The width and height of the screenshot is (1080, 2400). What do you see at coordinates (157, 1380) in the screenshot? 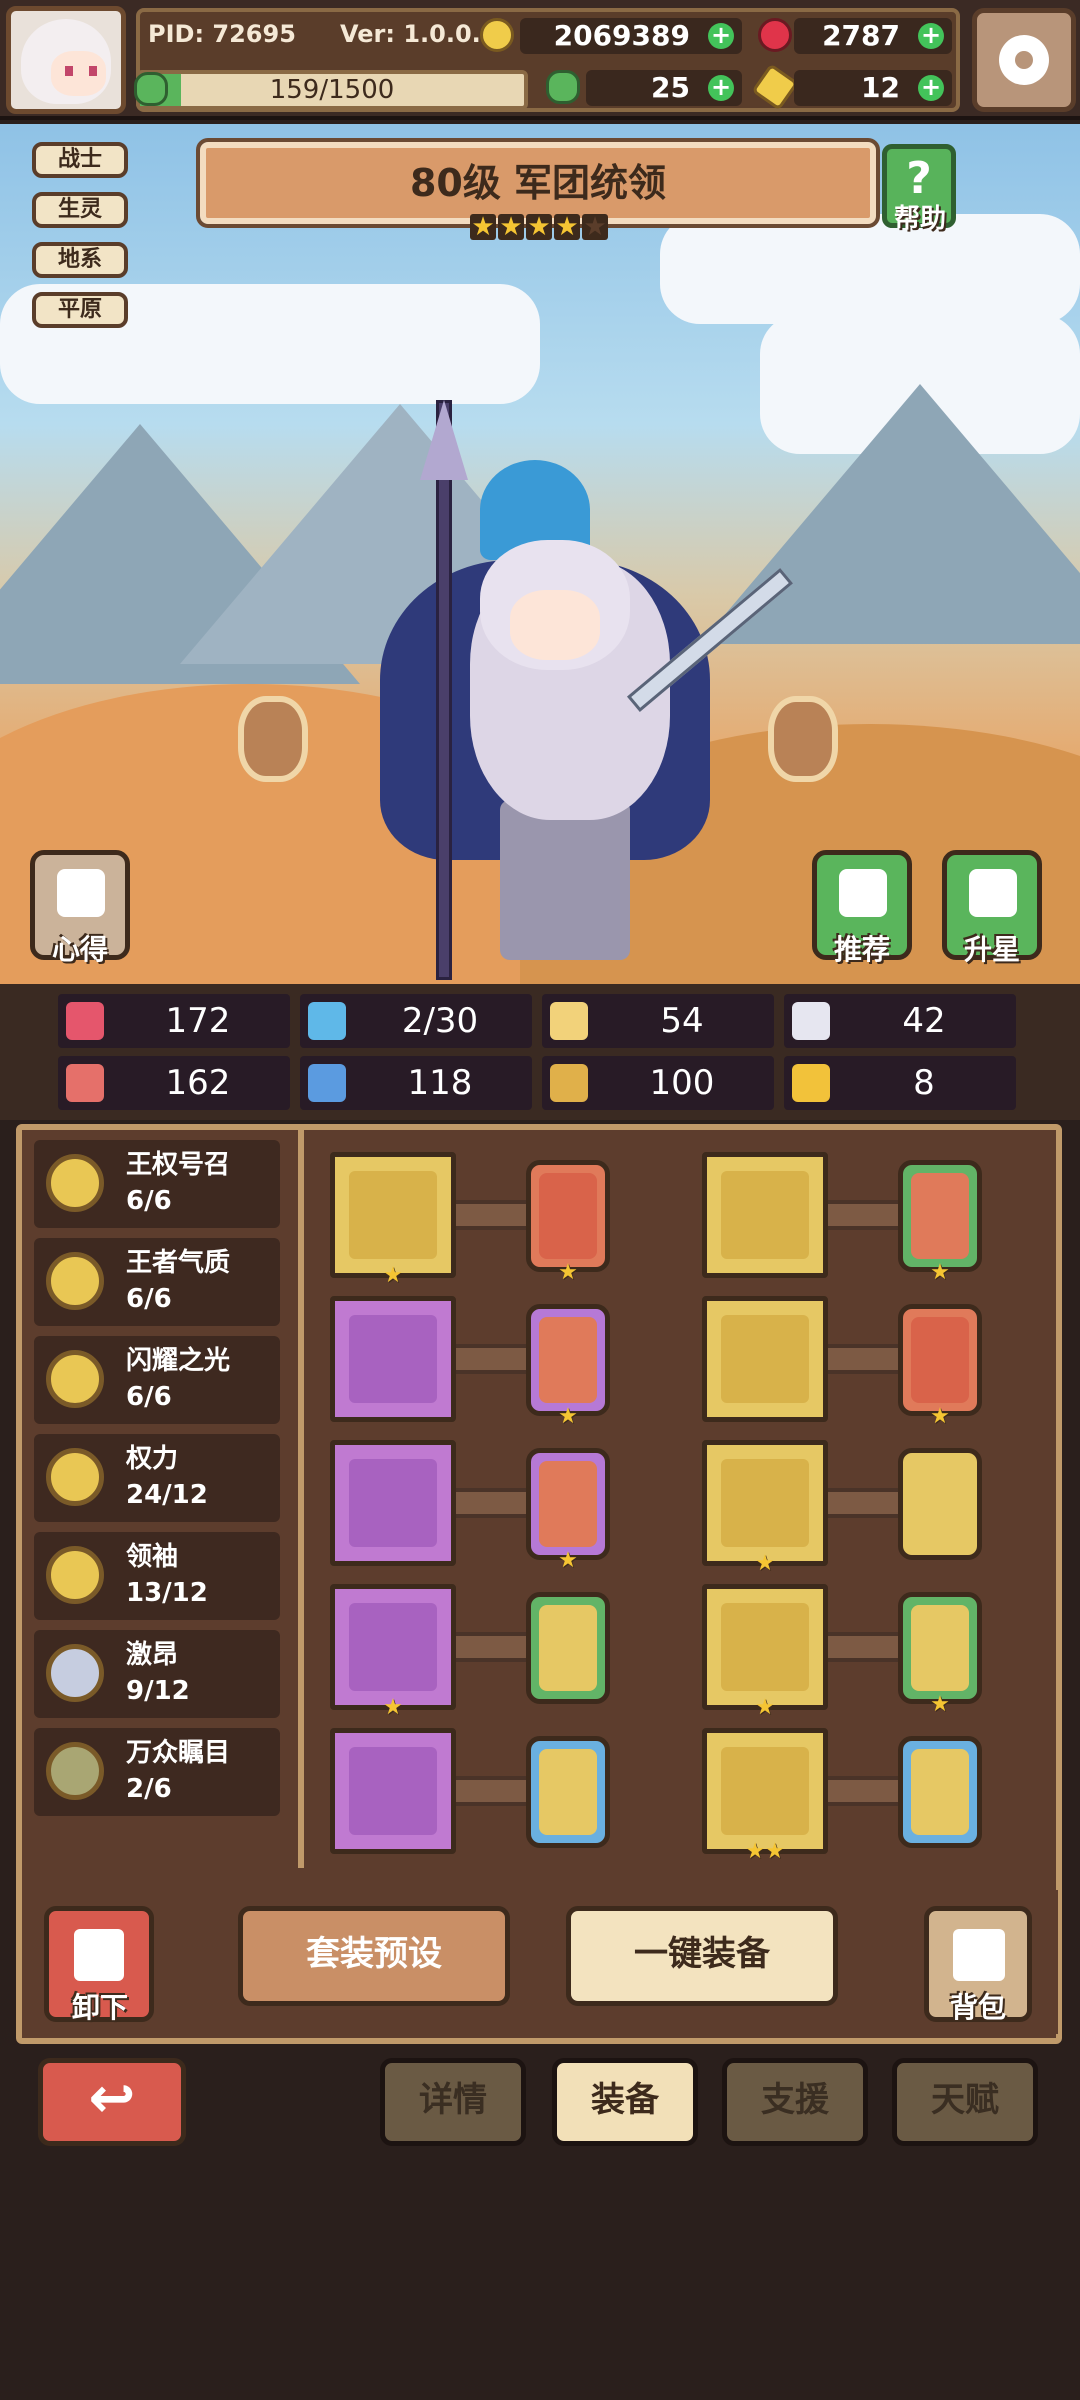
I see `set-bonus-item: 闪耀之光 6/6` at bounding box center [157, 1380].